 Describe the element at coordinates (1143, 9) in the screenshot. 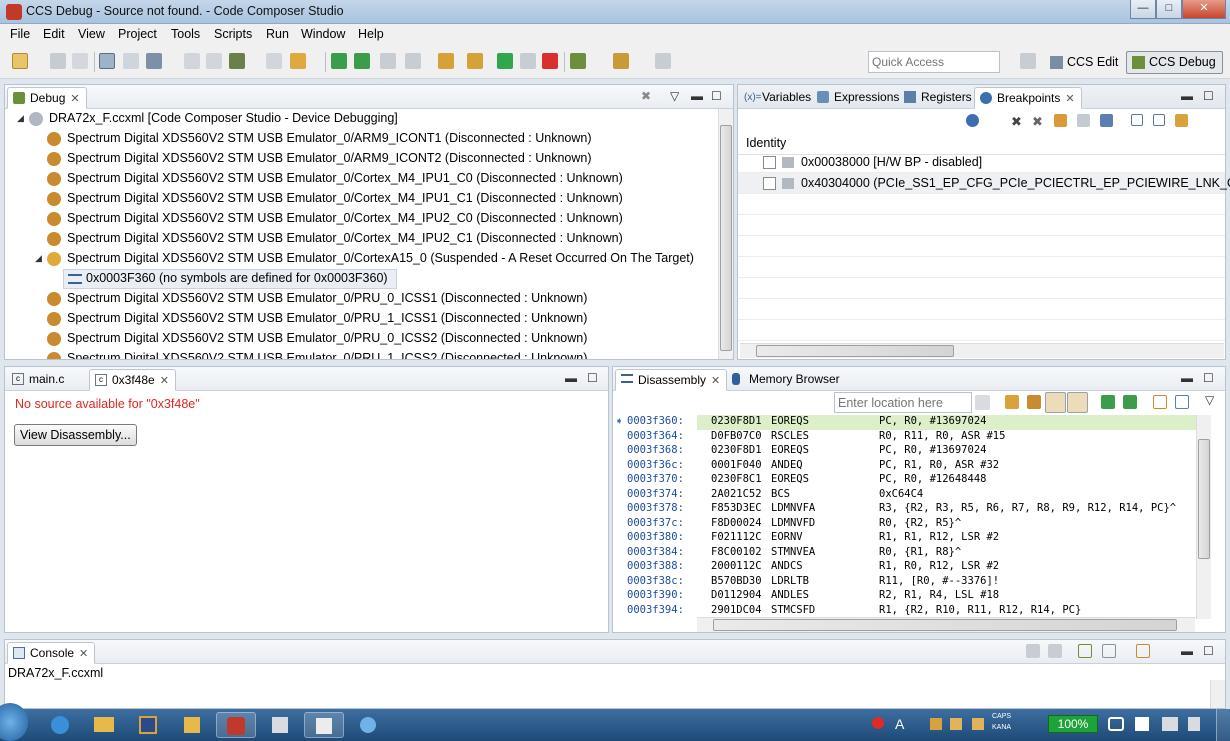

I see `minimize-button: —` at that location.